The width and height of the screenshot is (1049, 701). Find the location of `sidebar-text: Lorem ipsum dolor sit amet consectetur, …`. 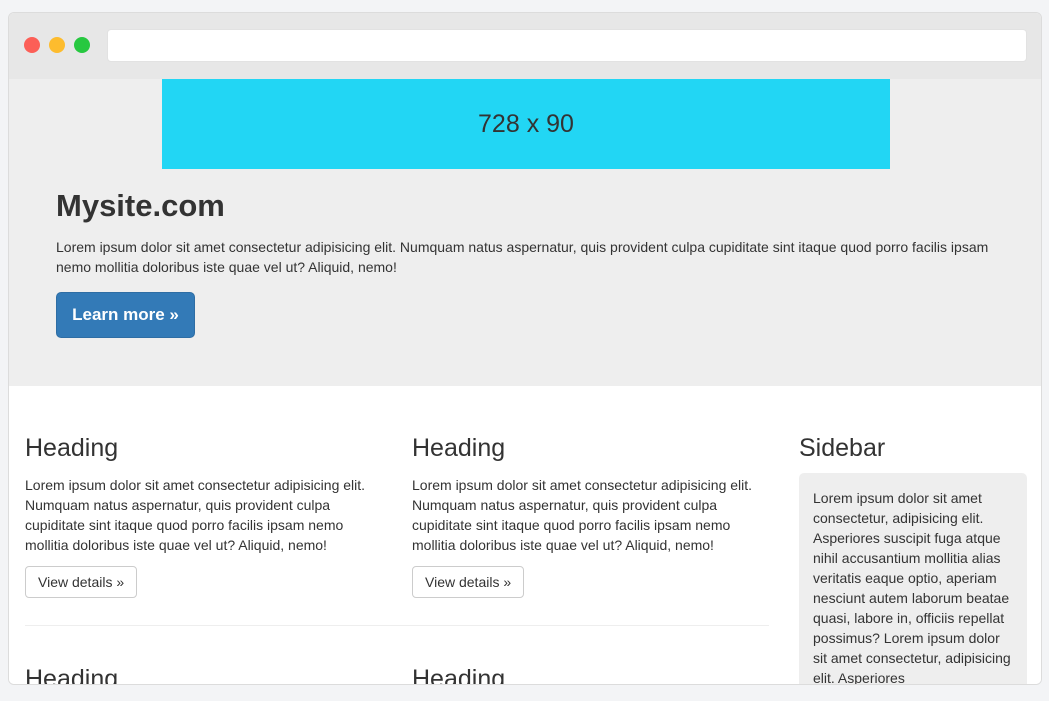

sidebar-text: Lorem ipsum dolor sit amet consectetur, … is located at coordinates (913, 578).